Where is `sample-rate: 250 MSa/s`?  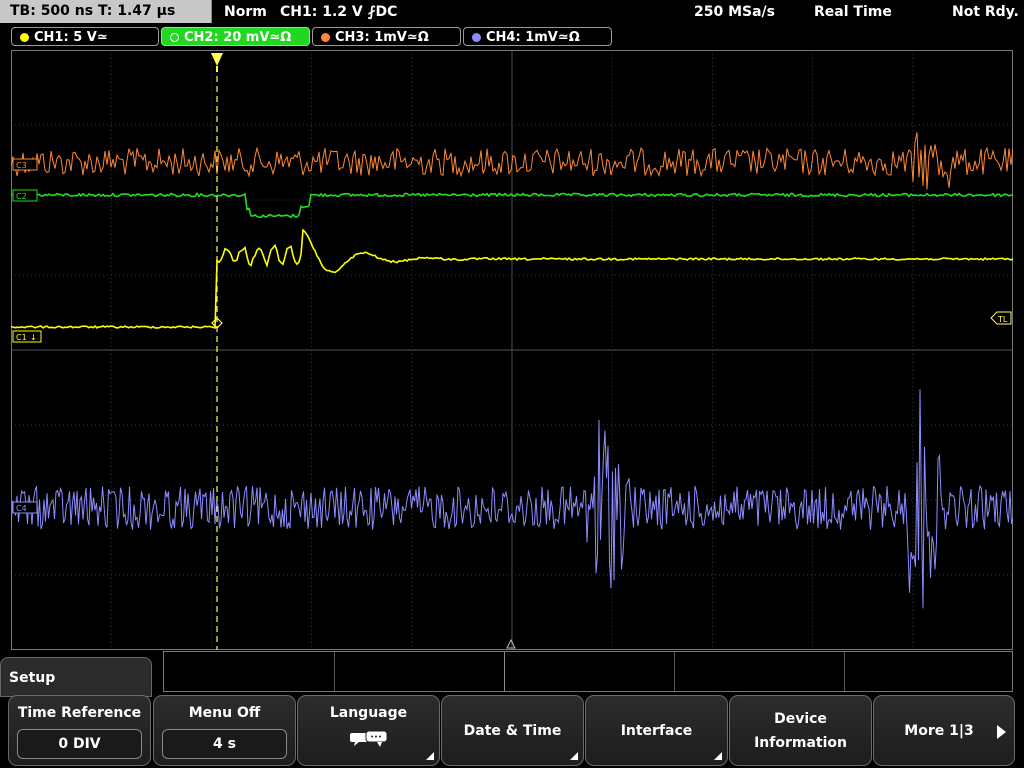 sample-rate: 250 MSa/s is located at coordinates (735, 12).